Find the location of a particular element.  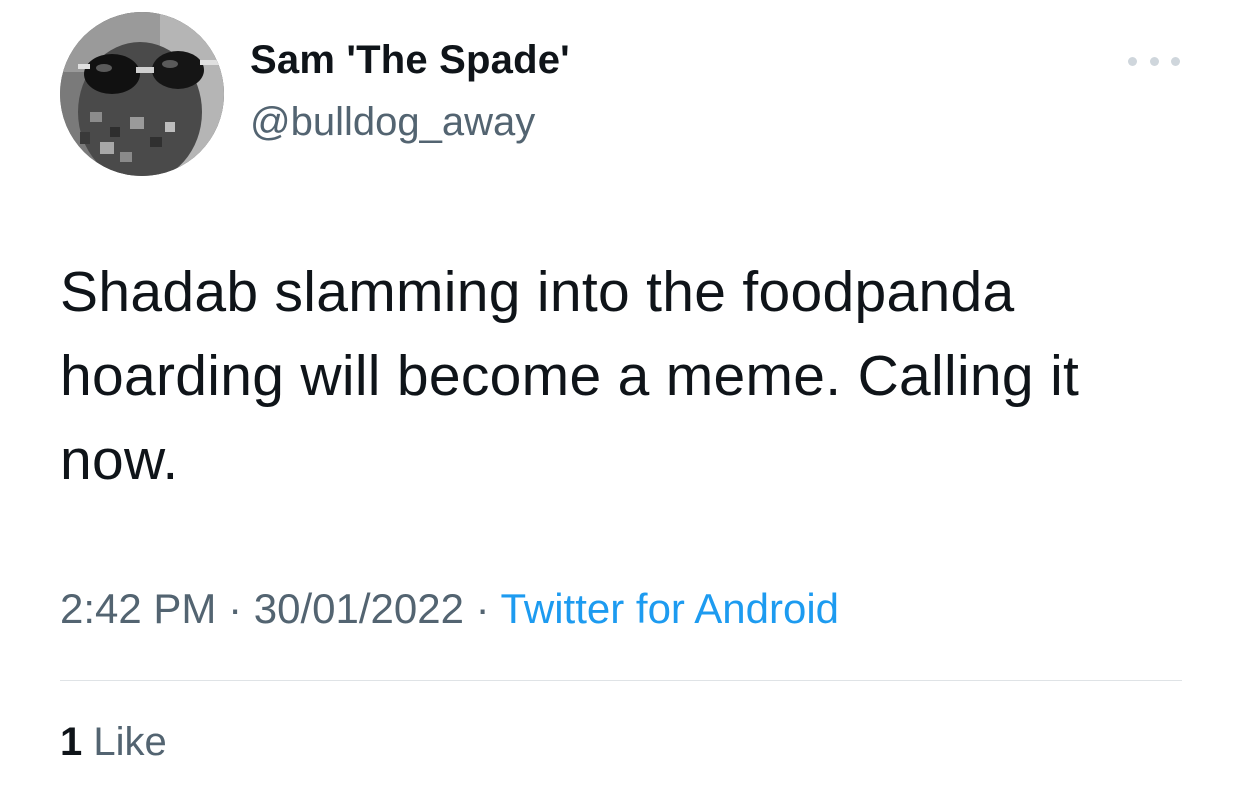

divider is located at coordinates (621, 680).